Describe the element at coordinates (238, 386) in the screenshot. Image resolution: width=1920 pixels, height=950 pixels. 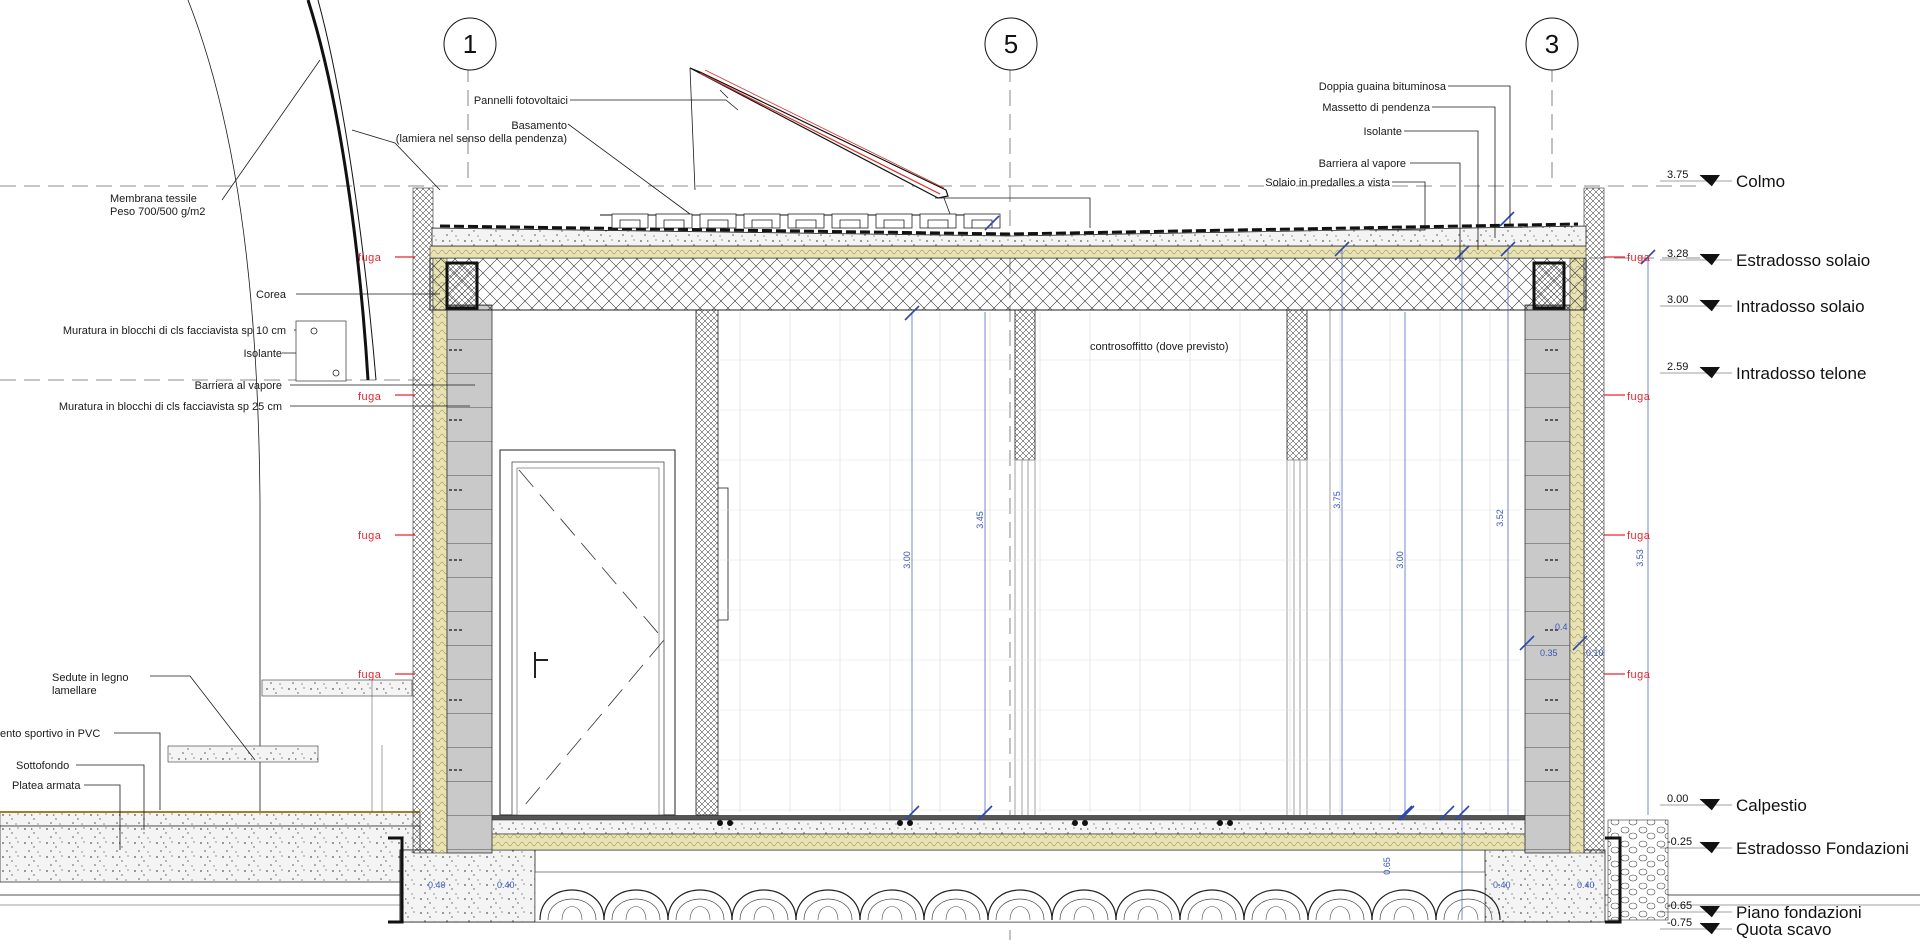
I see `barriera-left-label: Barriera al vapore` at that location.